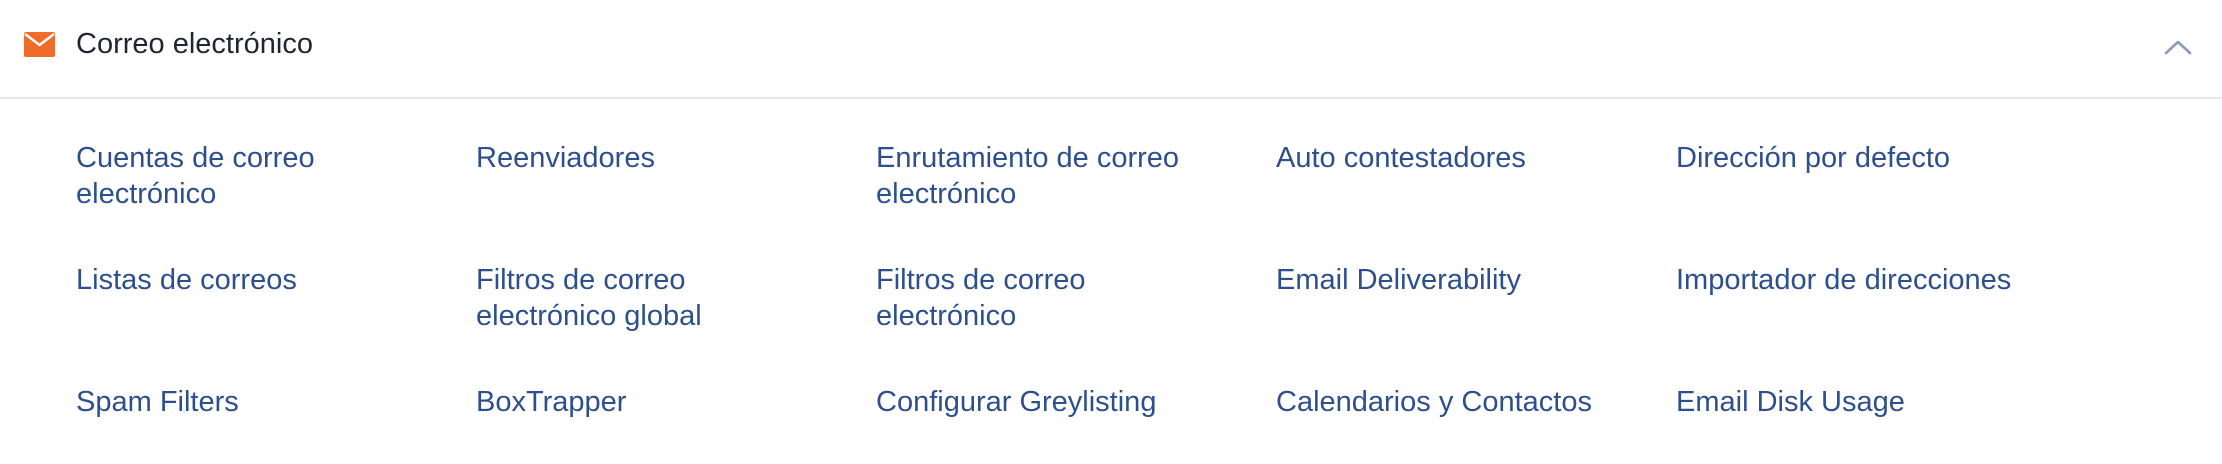  What do you see at coordinates (1046, 424) in the screenshot?
I see `link-configurar-greylisting: Configurar Greylisting` at bounding box center [1046, 424].